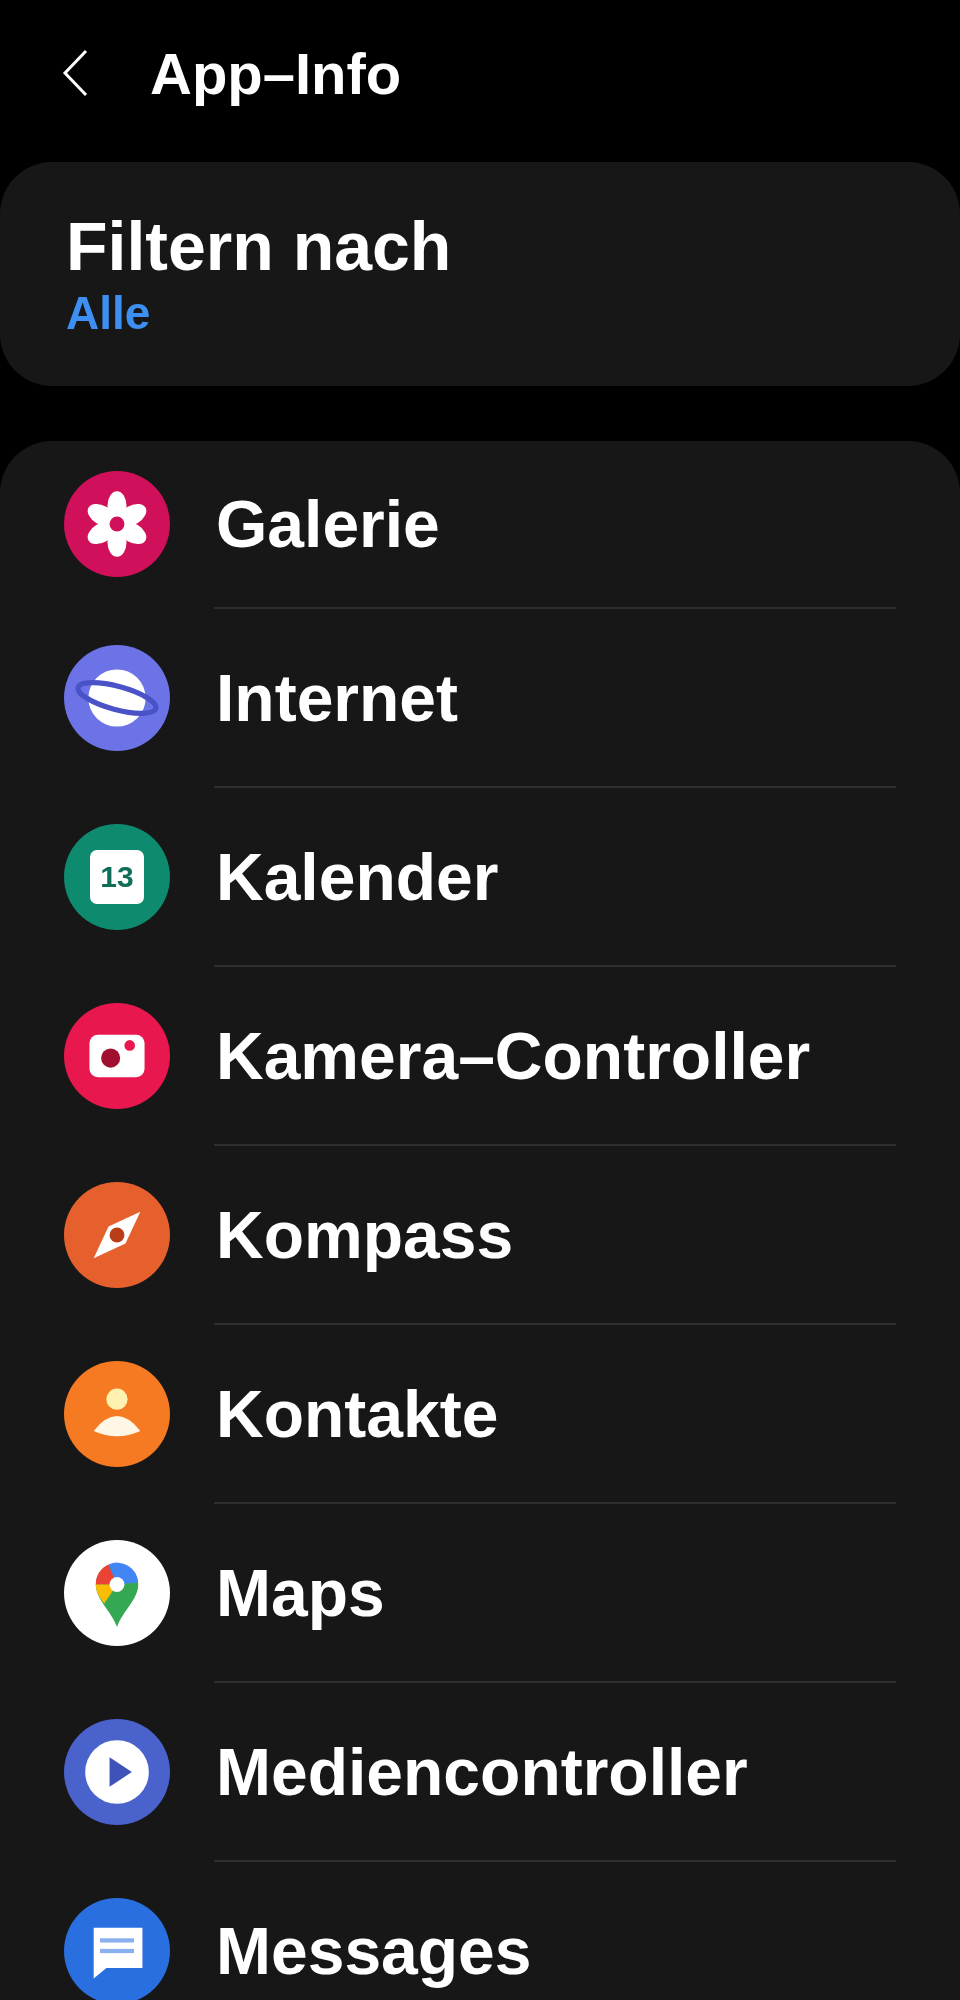 Image resolution: width=960 pixels, height=2000 pixels. Describe the element at coordinates (117, 1413) in the screenshot. I see `person-icon` at that location.